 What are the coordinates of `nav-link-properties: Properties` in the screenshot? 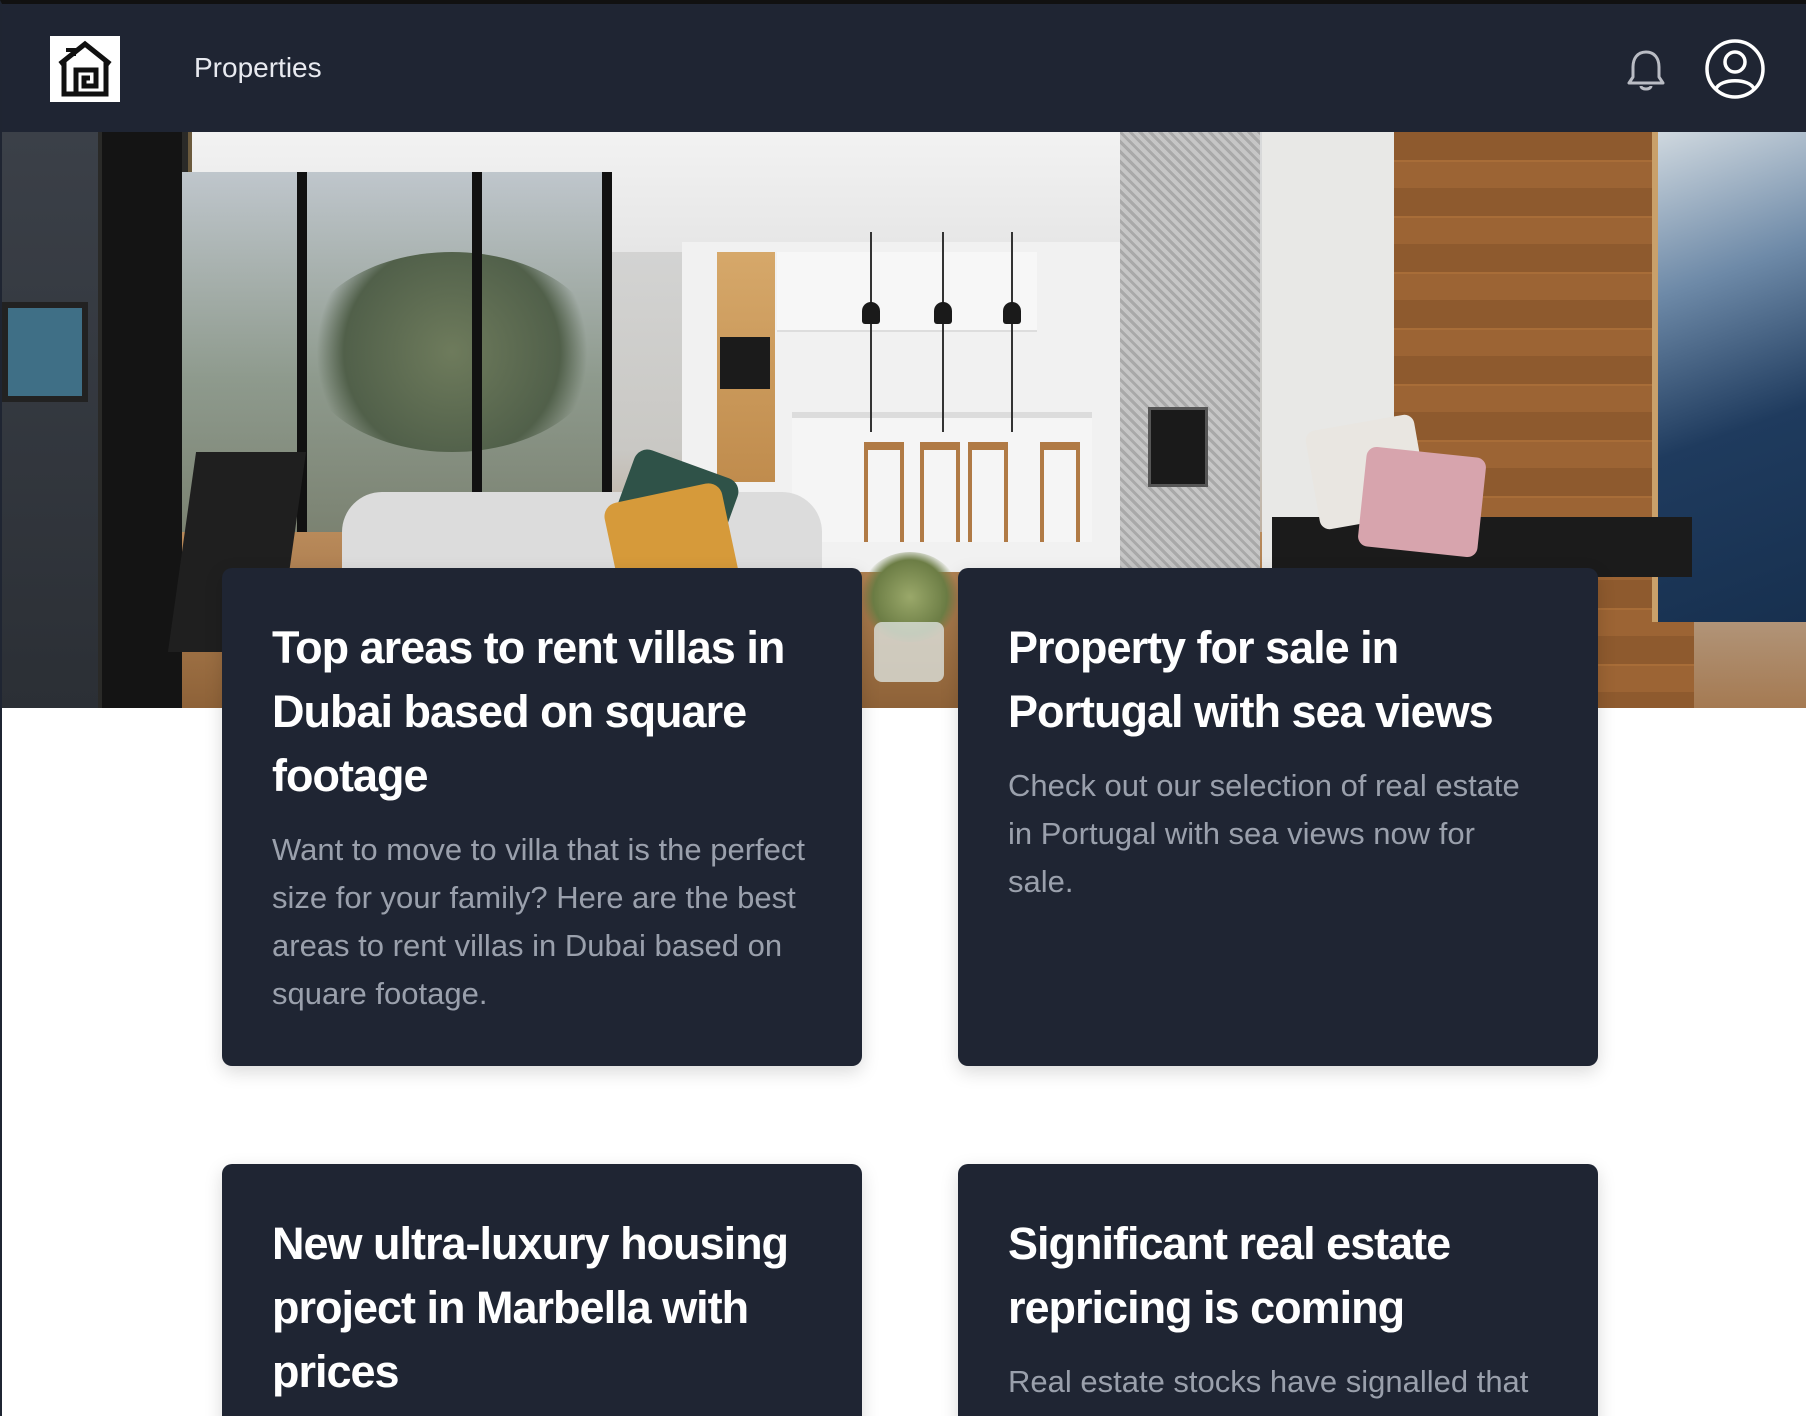 It's located at (258, 68).